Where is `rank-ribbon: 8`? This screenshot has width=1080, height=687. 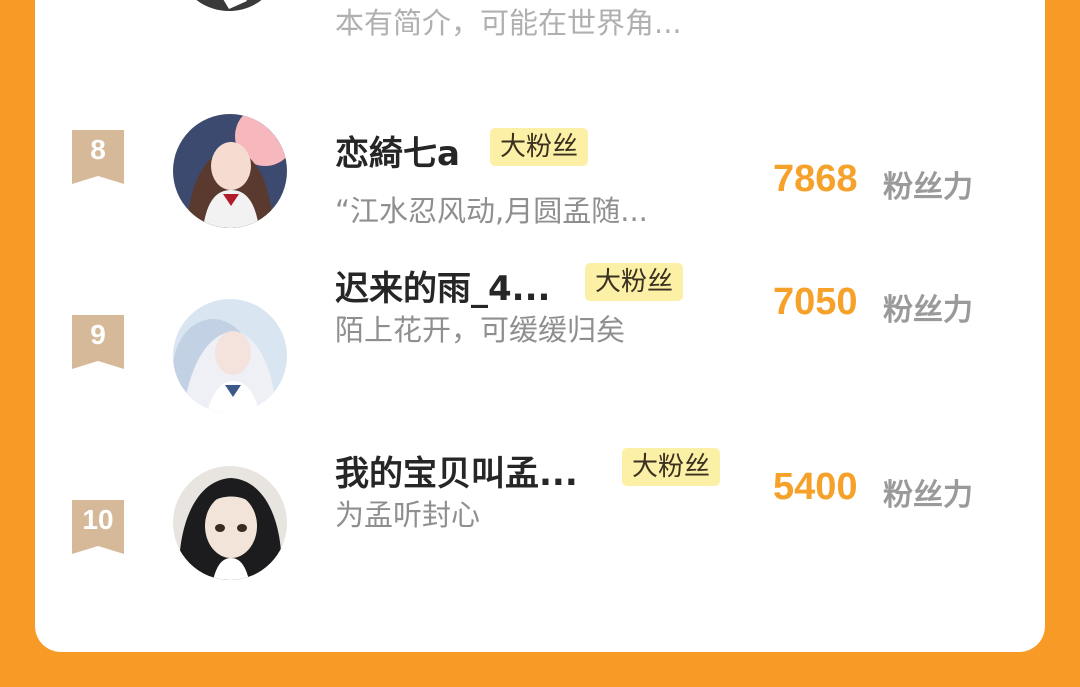
rank-ribbon: 8 is located at coordinates (98, 157).